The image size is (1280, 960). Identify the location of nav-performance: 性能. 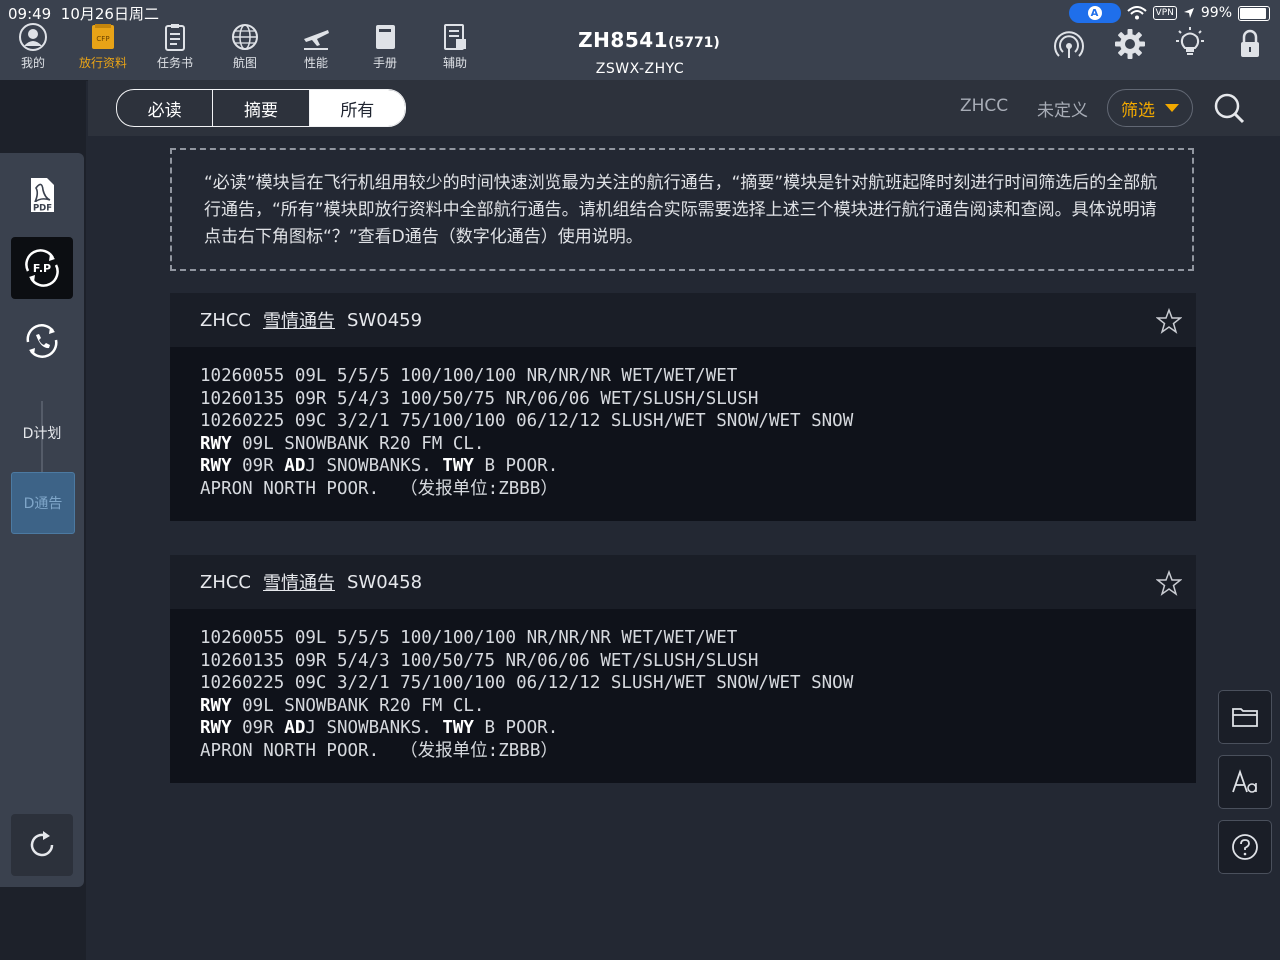
(316, 48).